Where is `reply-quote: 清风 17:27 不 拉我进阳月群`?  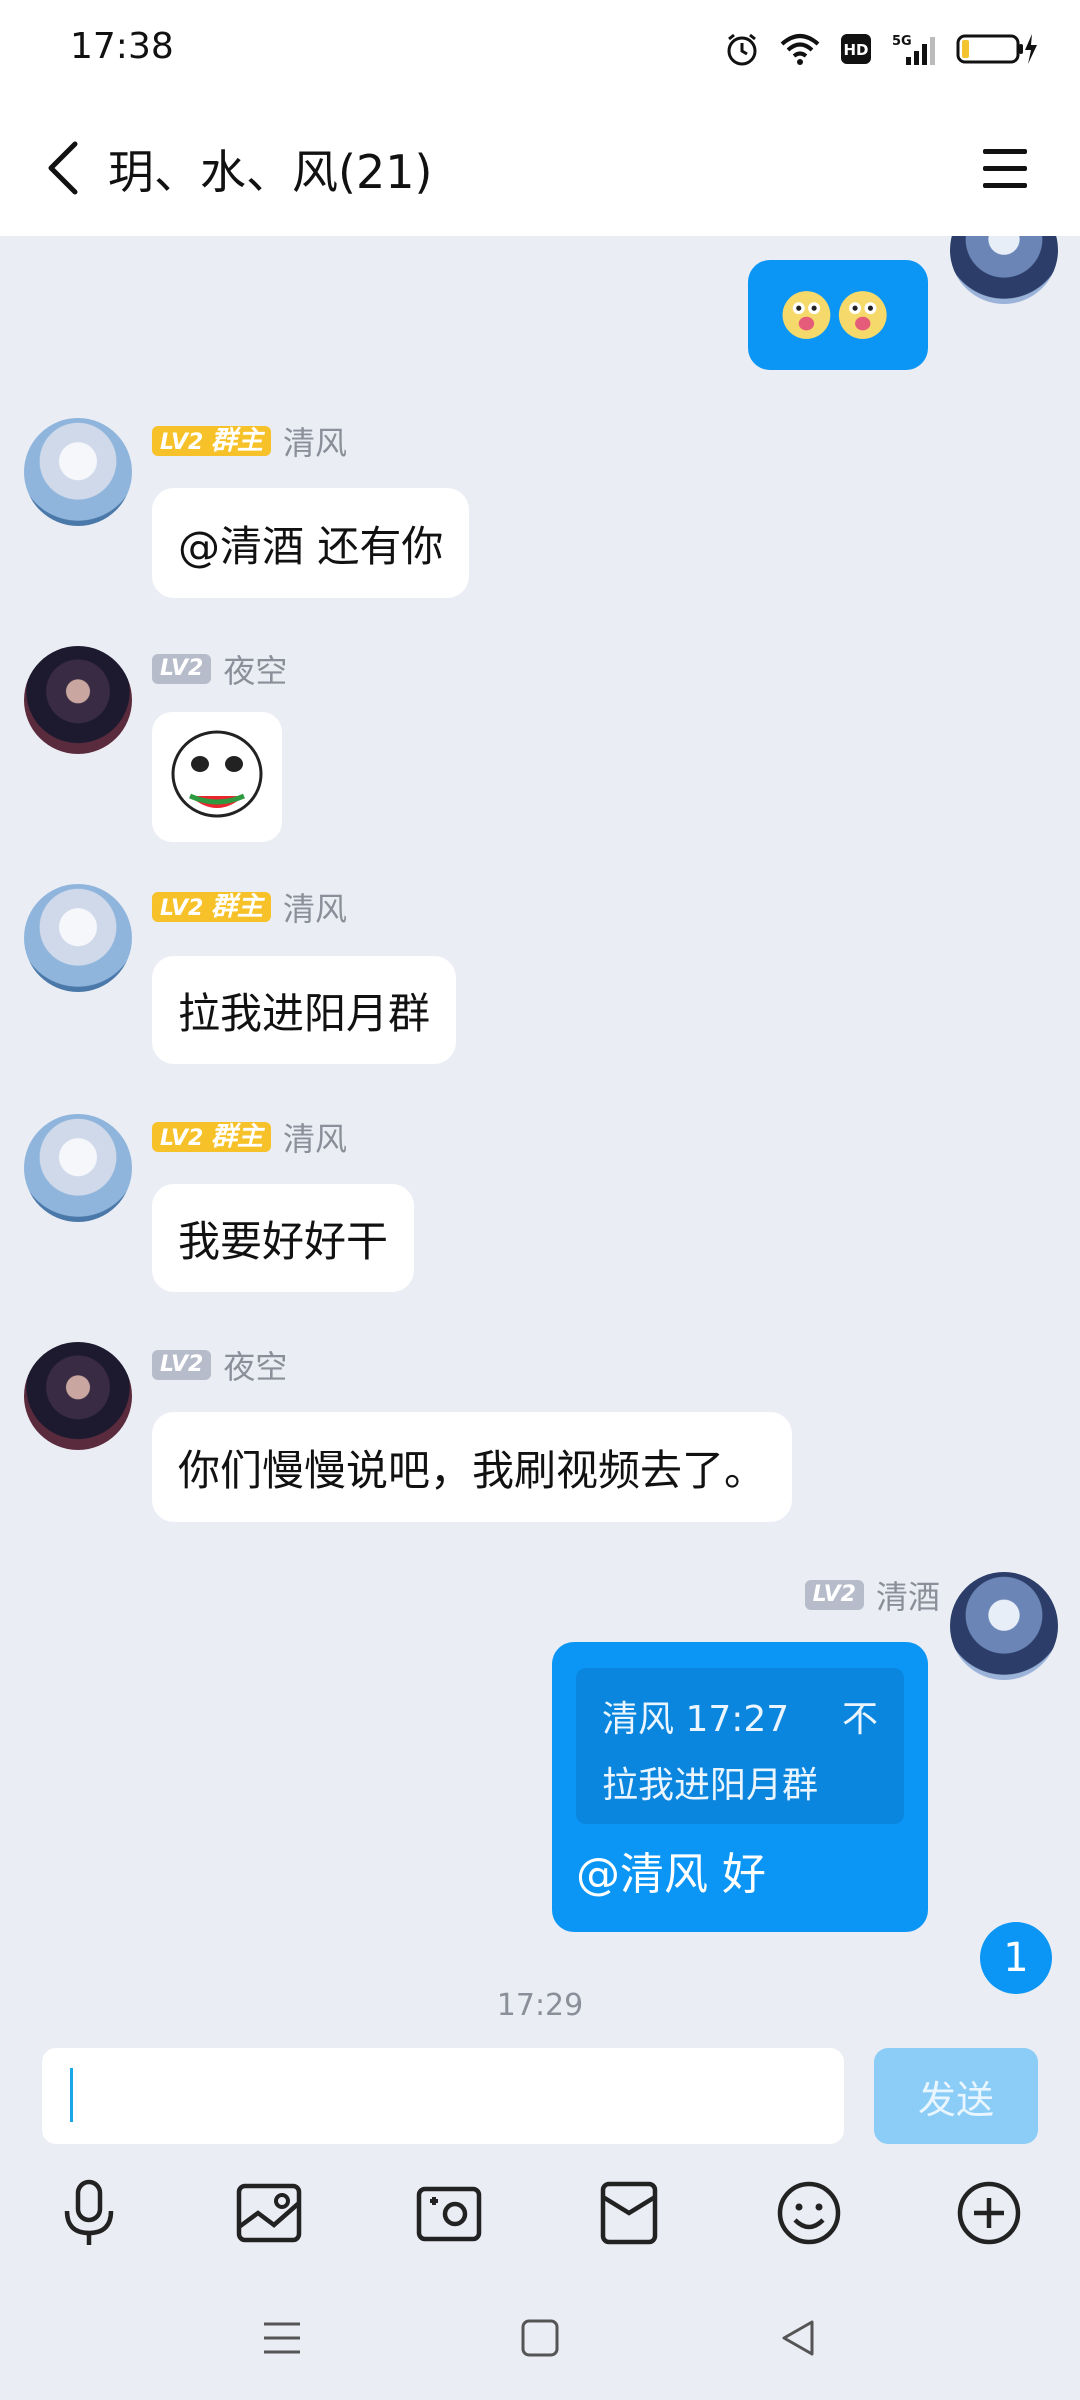 reply-quote: 清风 17:27 不 拉我进阳月群 is located at coordinates (740, 1746).